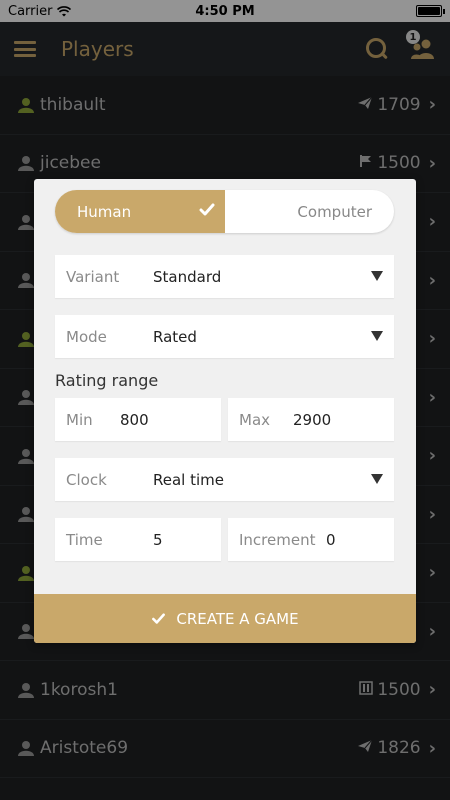  I want to click on rating-min-field: Min 800, so click(138, 419).